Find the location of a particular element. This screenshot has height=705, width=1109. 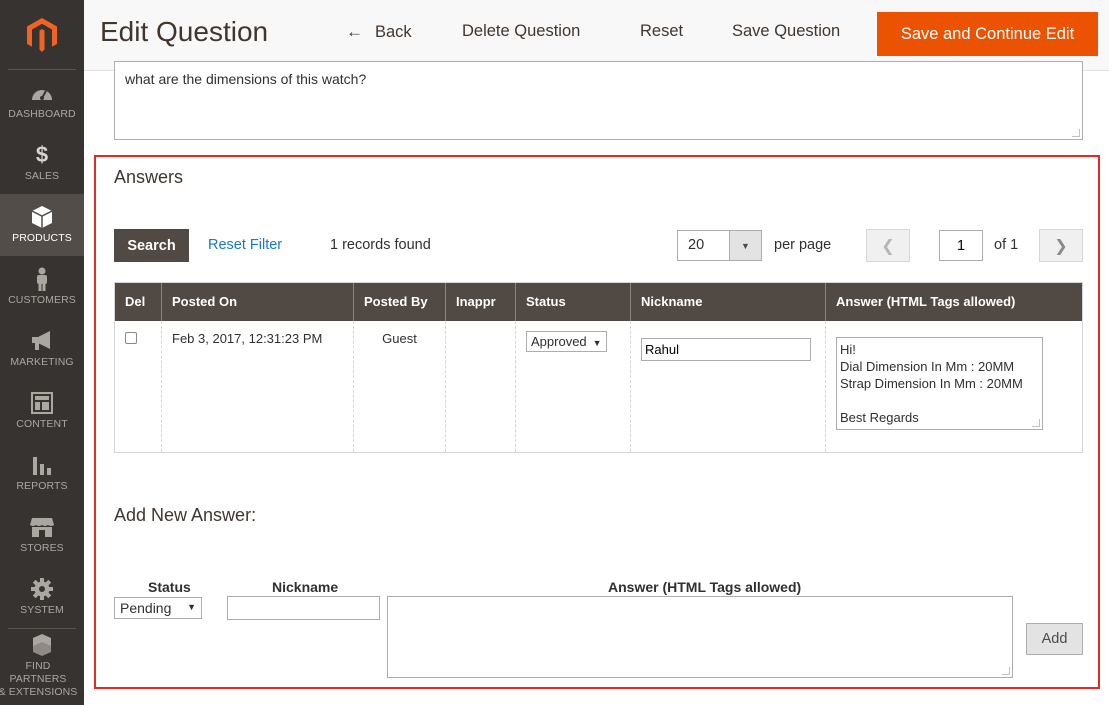

sidebar-item-system: SYSTEM is located at coordinates (42, 597).